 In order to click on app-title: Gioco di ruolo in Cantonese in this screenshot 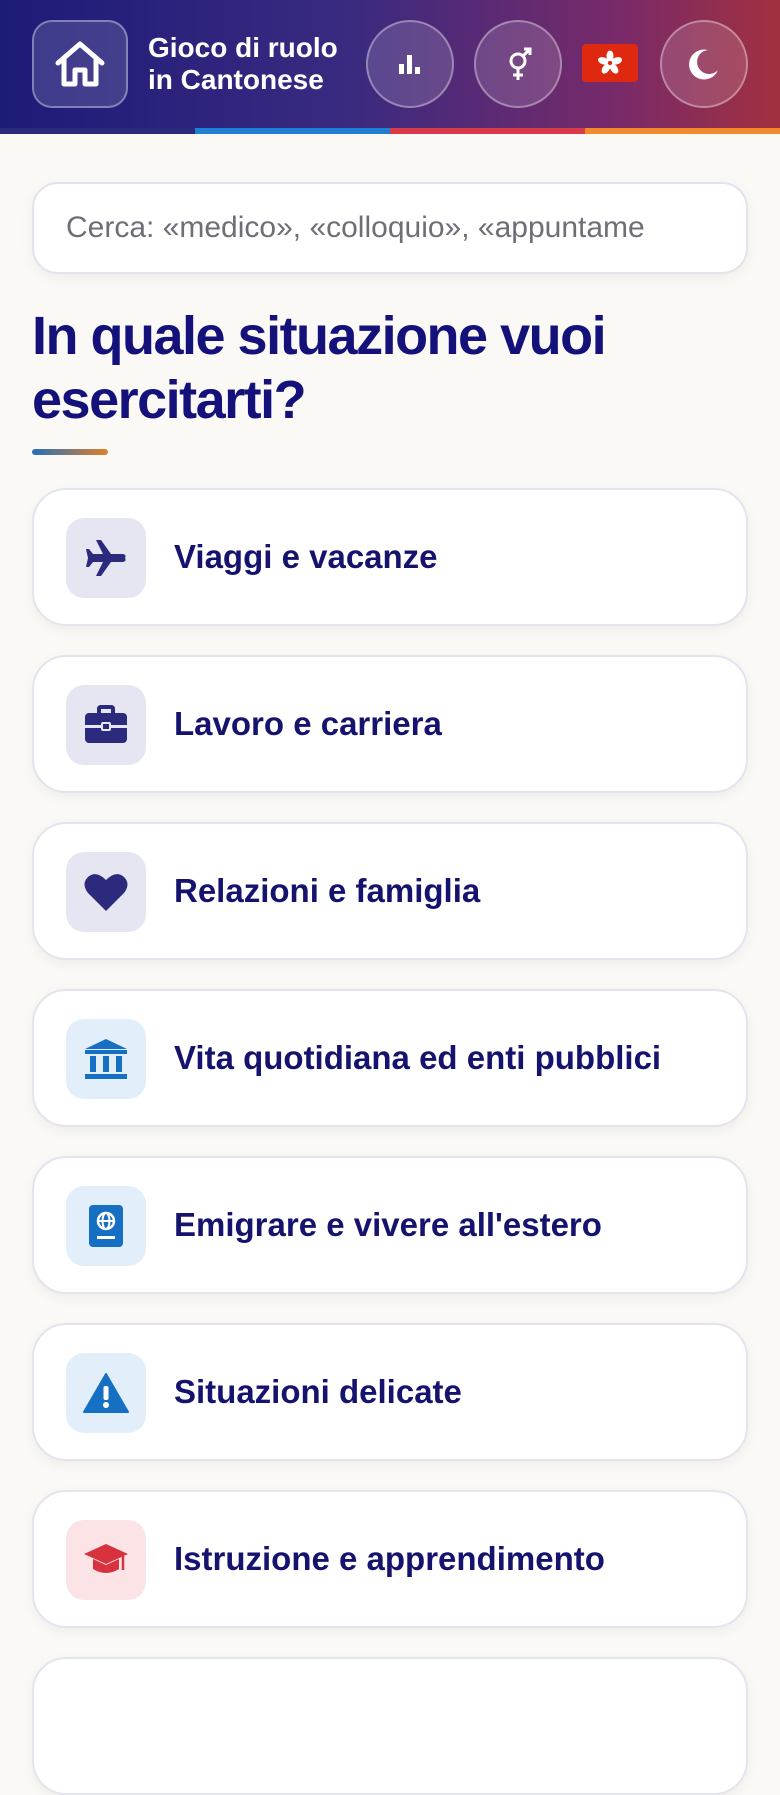, I will do `click(248, 64)`.